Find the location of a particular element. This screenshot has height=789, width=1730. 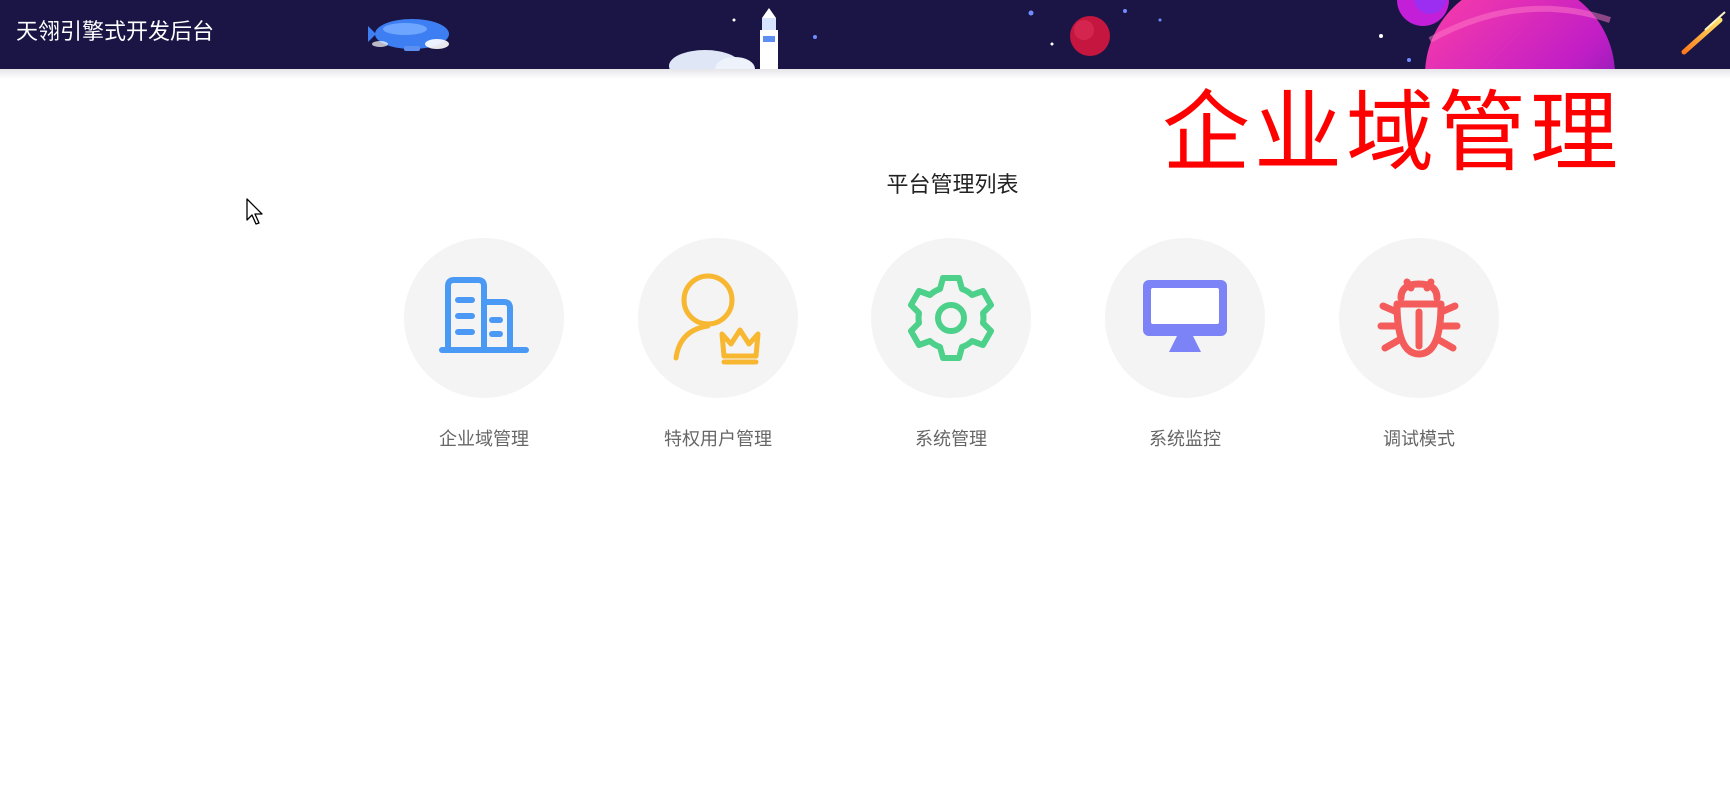

monitor-icon is located at coordinates (1185, 316).